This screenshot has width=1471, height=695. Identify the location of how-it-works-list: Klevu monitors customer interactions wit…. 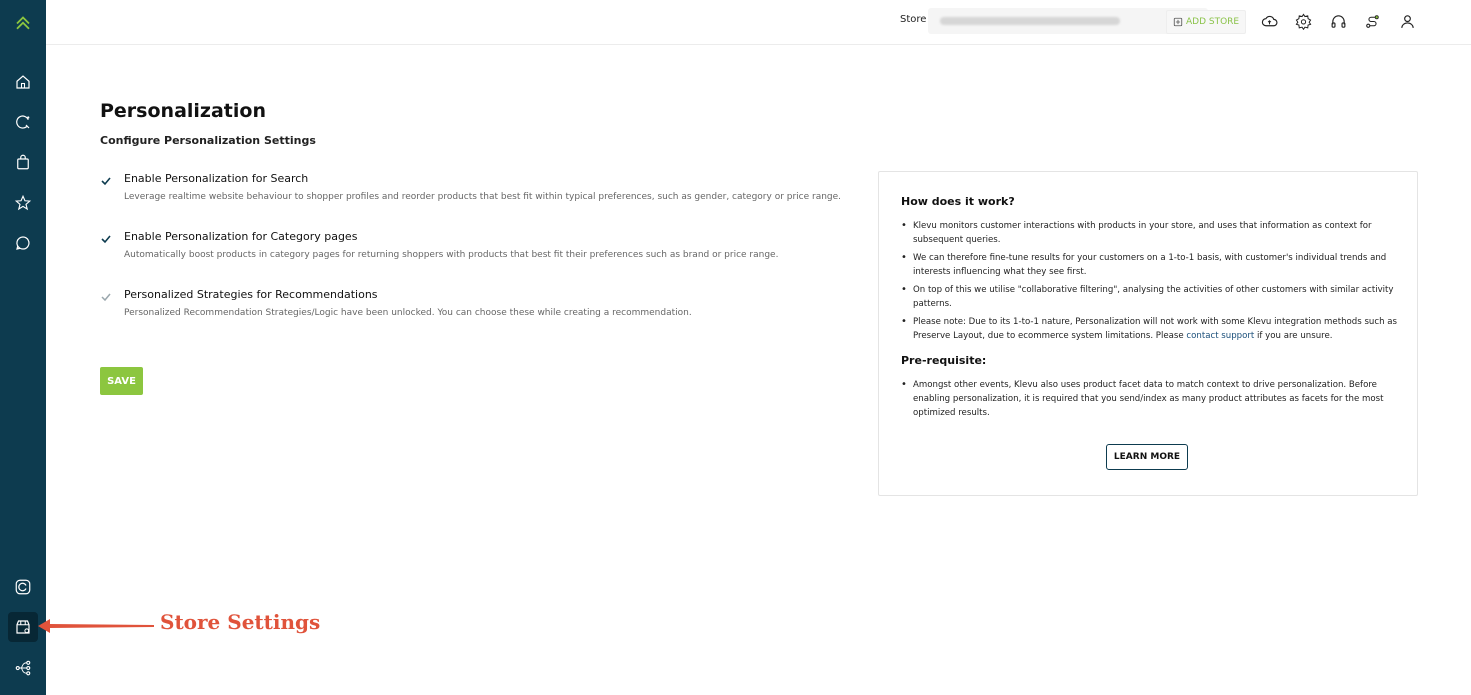
(1151, 283).